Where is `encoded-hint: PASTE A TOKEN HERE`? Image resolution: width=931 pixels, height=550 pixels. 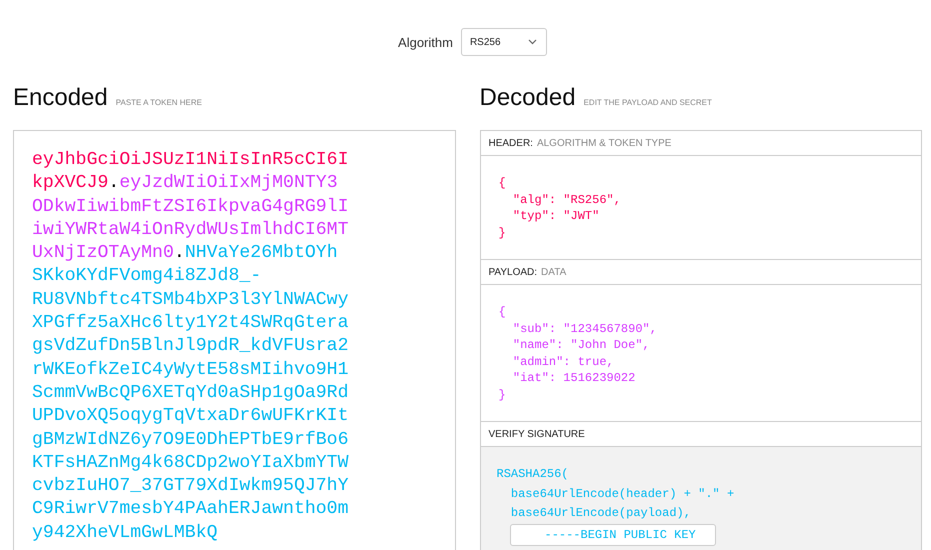
encoded-hint: PASTE A TOKEN HERE is located at coordinates (159, 102).